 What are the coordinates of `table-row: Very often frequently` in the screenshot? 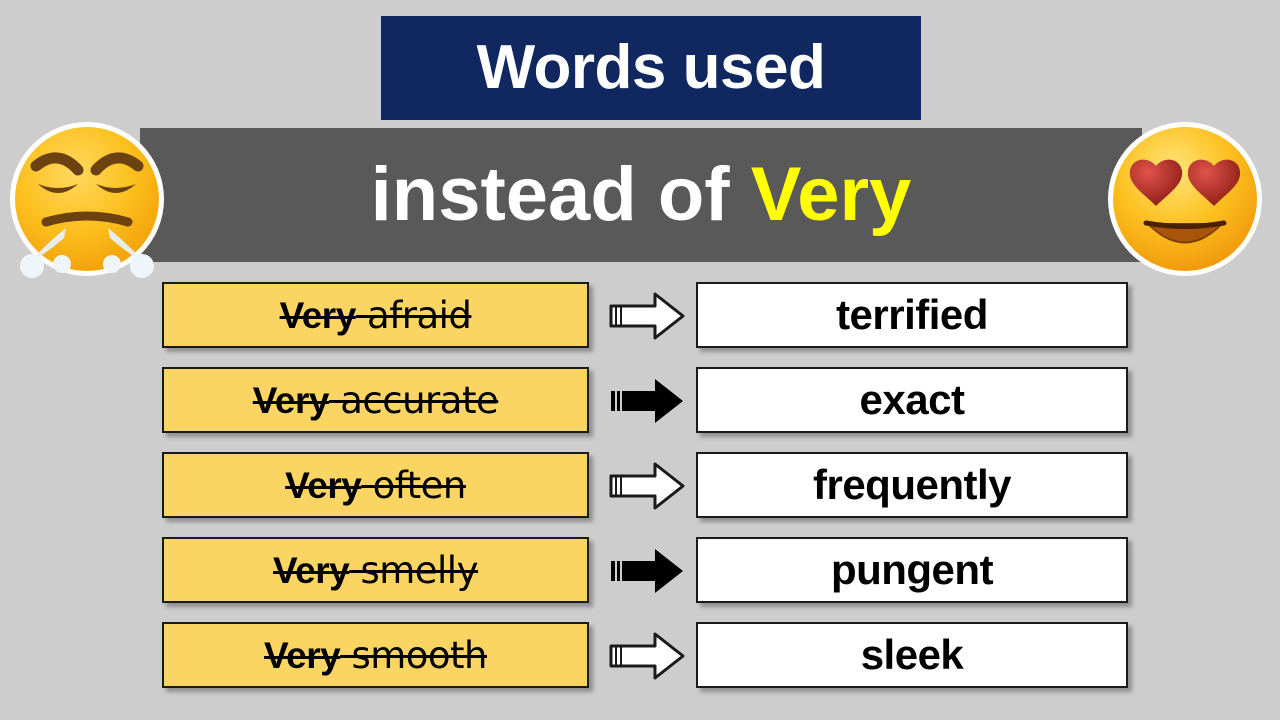 It's located at (640, 494).